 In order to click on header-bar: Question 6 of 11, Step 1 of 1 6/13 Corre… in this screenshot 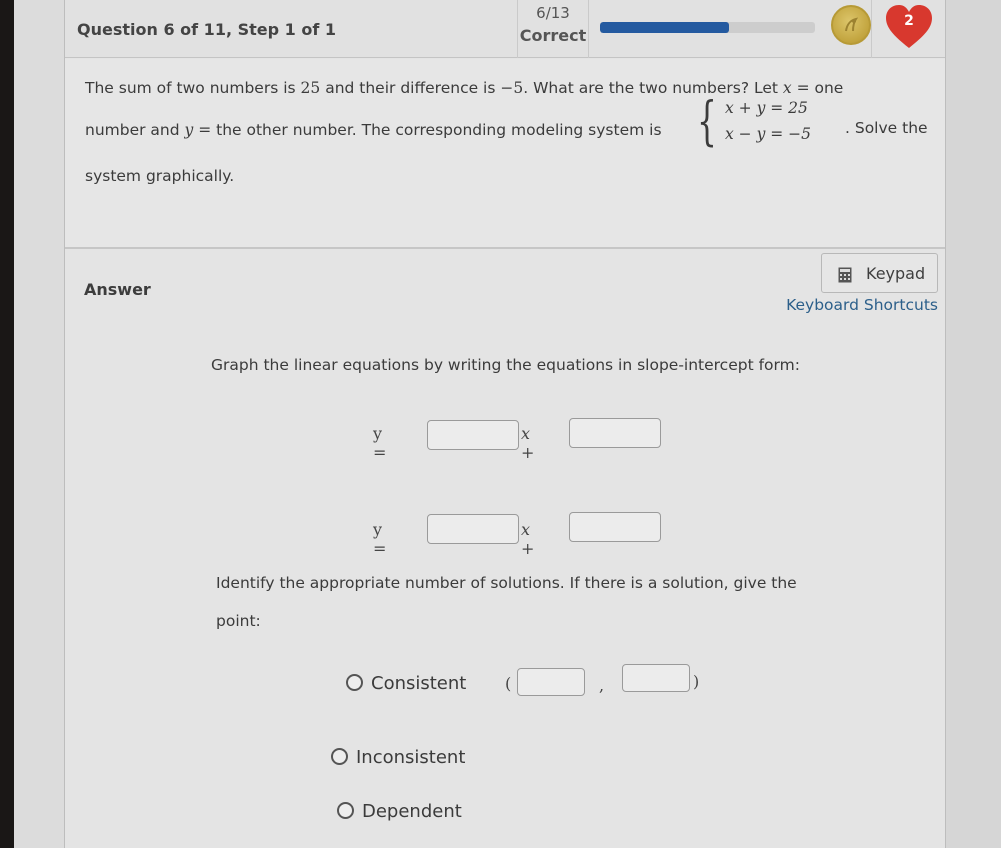, I will do `click(505, 29)`.